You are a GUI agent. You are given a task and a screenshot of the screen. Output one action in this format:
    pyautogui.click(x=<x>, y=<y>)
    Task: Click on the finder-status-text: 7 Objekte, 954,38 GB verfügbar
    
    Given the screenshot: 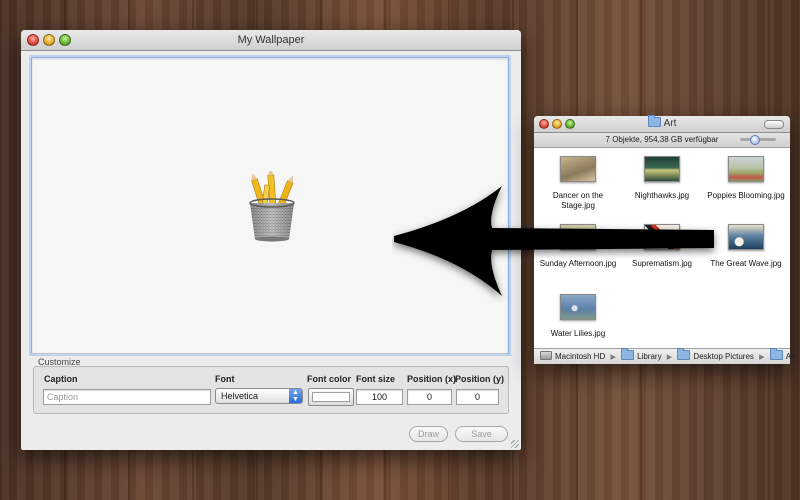 What is the action you would take?
    pyautogui.click(x=662, y=139)
    